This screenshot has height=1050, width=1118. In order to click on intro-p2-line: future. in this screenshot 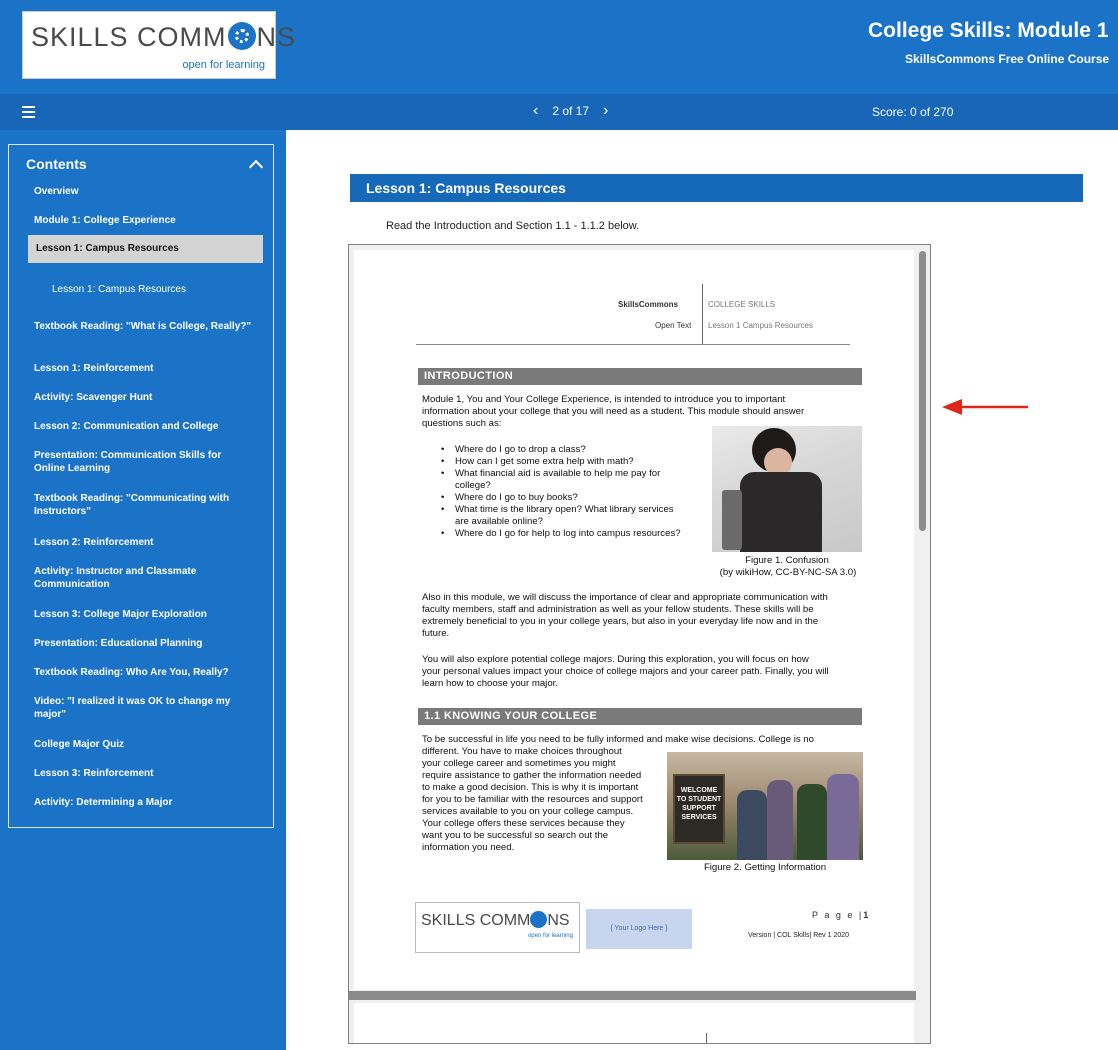, I will do `click(436, 633)`.